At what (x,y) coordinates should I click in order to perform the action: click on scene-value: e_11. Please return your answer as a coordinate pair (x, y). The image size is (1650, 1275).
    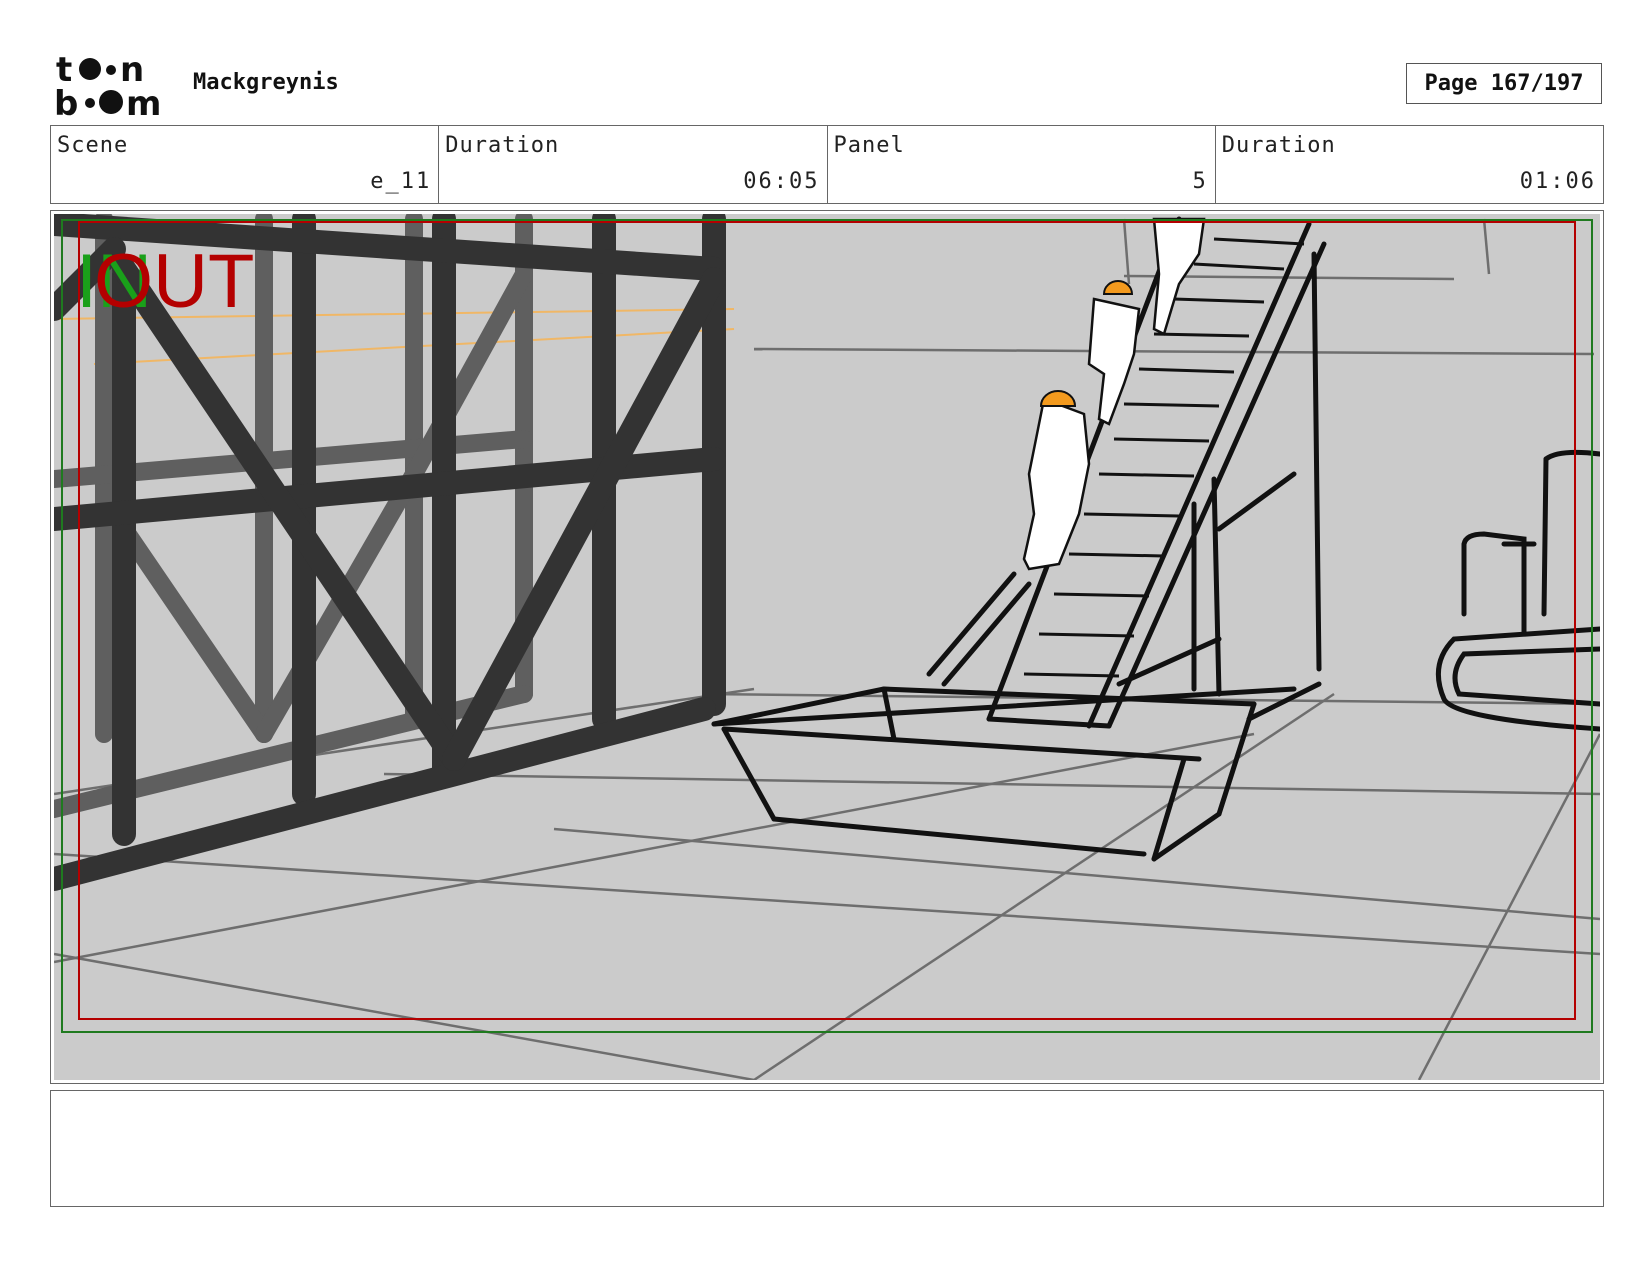
    Looking at the image, I should click on (401, 181).